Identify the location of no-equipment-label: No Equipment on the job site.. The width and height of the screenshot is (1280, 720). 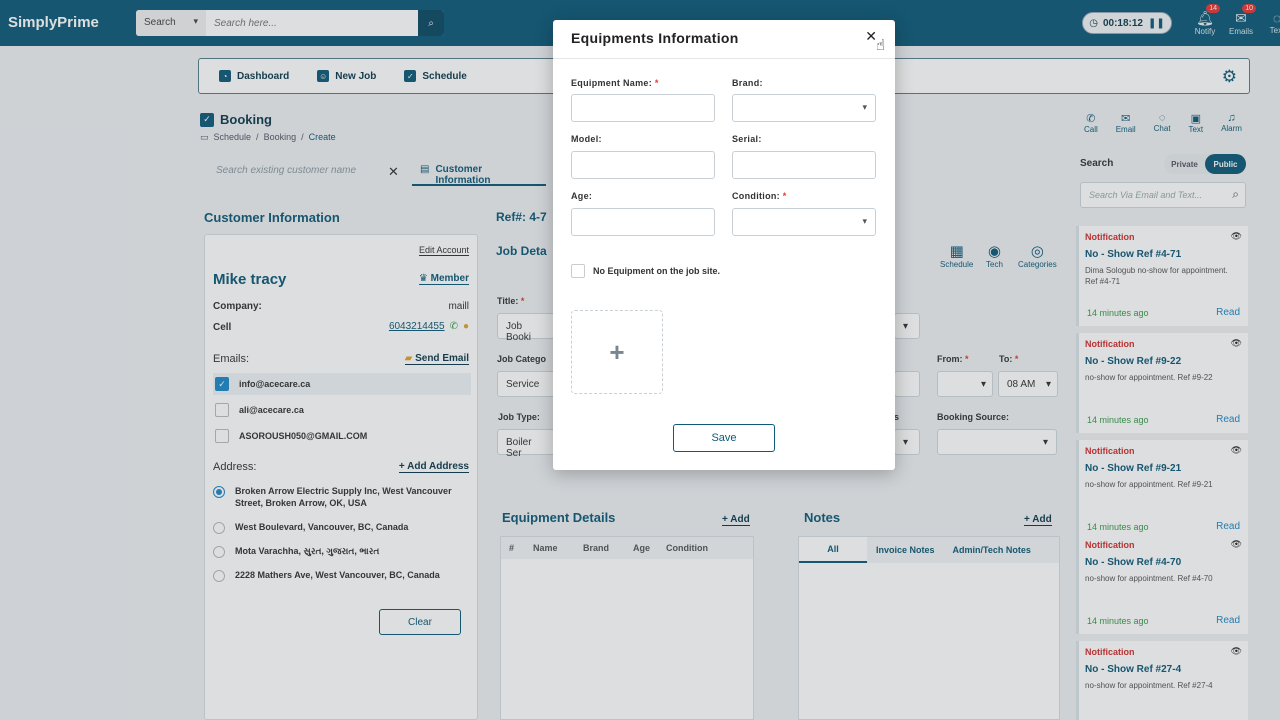
(656, 271).